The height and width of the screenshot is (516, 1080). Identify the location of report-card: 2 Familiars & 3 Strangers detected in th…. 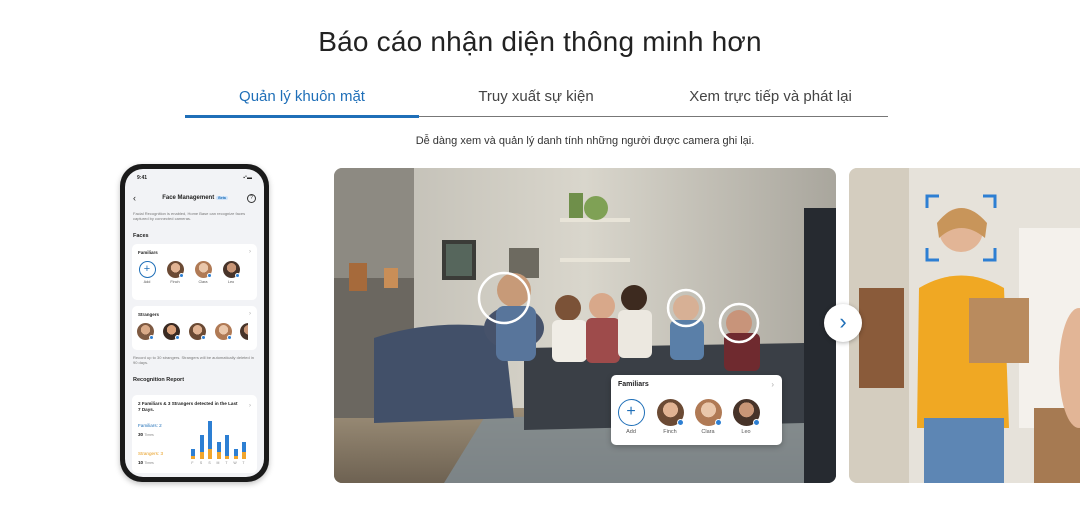
(194, 434).